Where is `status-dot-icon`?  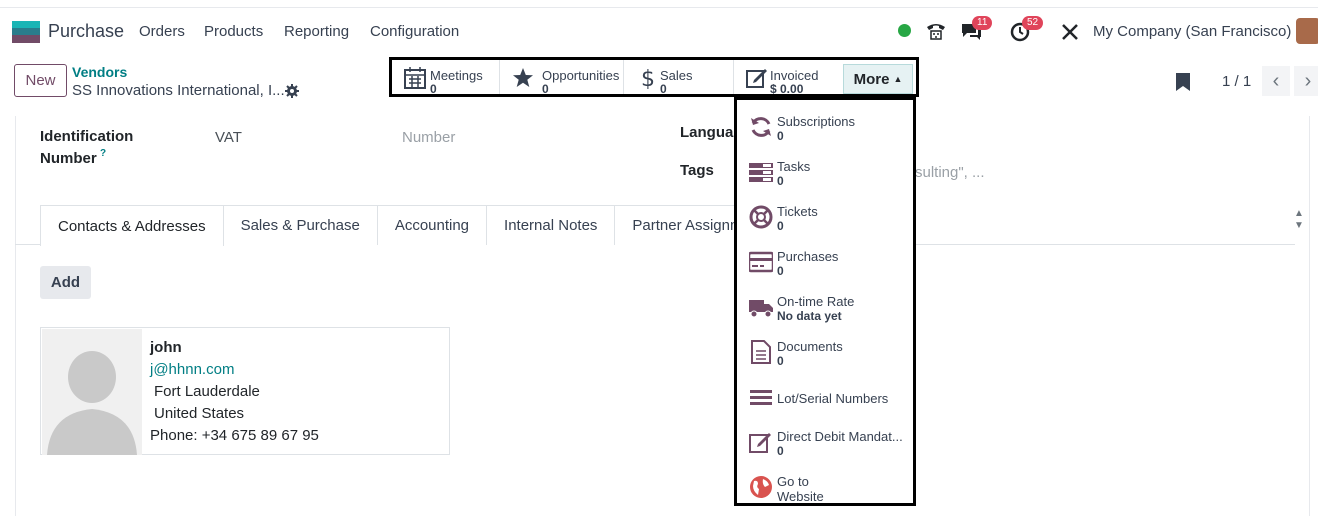
status-dot-icon is located at coordinates (904, 30).